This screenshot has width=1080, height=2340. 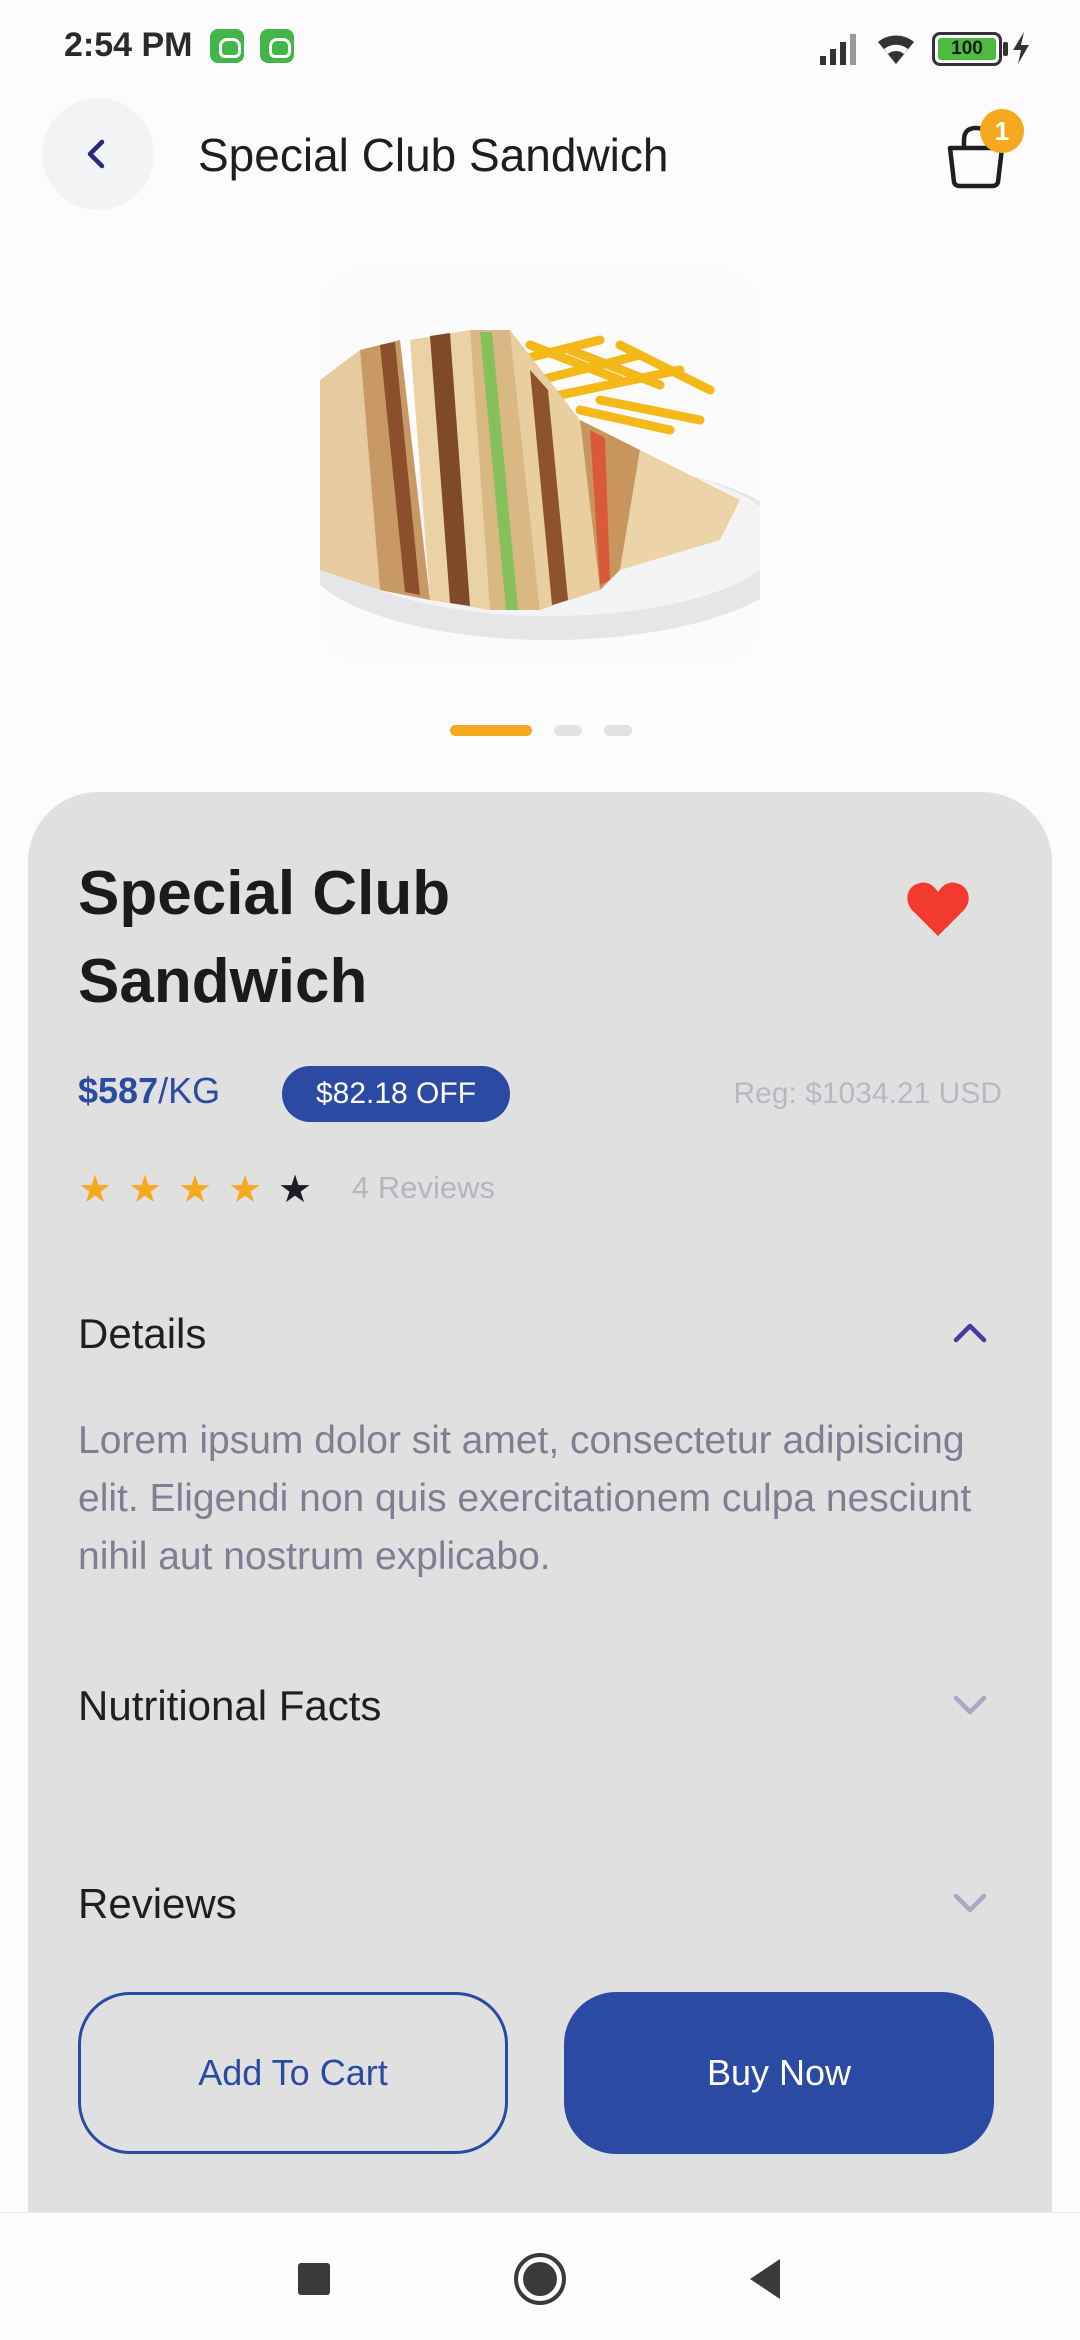 I want to click on image-pagination, so click(x=540, y=731).